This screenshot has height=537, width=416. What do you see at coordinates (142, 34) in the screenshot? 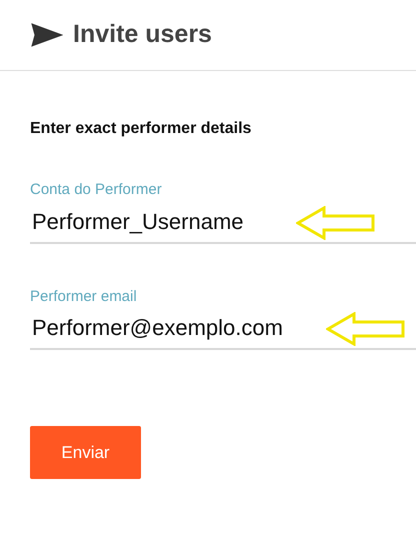
I see `page-title: Invite users` at bounding box center [142, 34].